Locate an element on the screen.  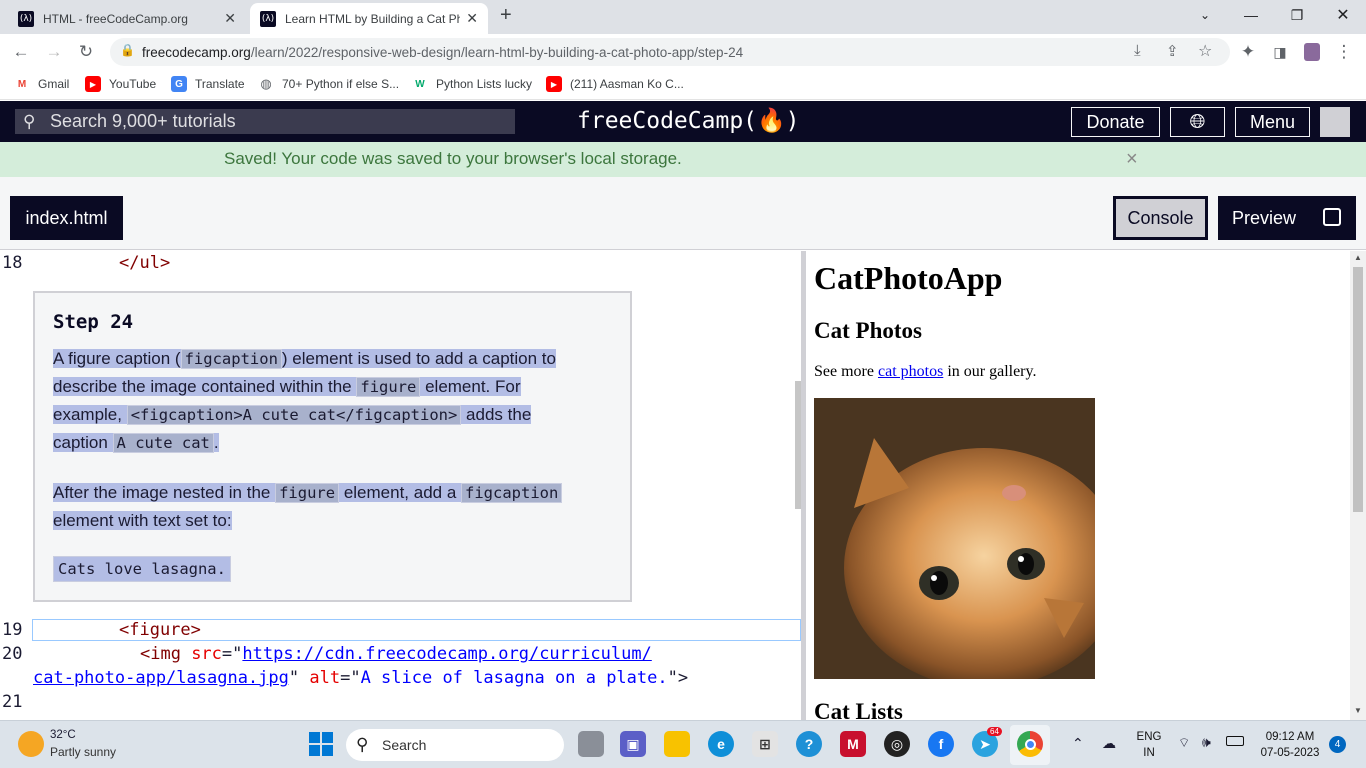
app-icon: ◎ is located at coordinates (897, 744).